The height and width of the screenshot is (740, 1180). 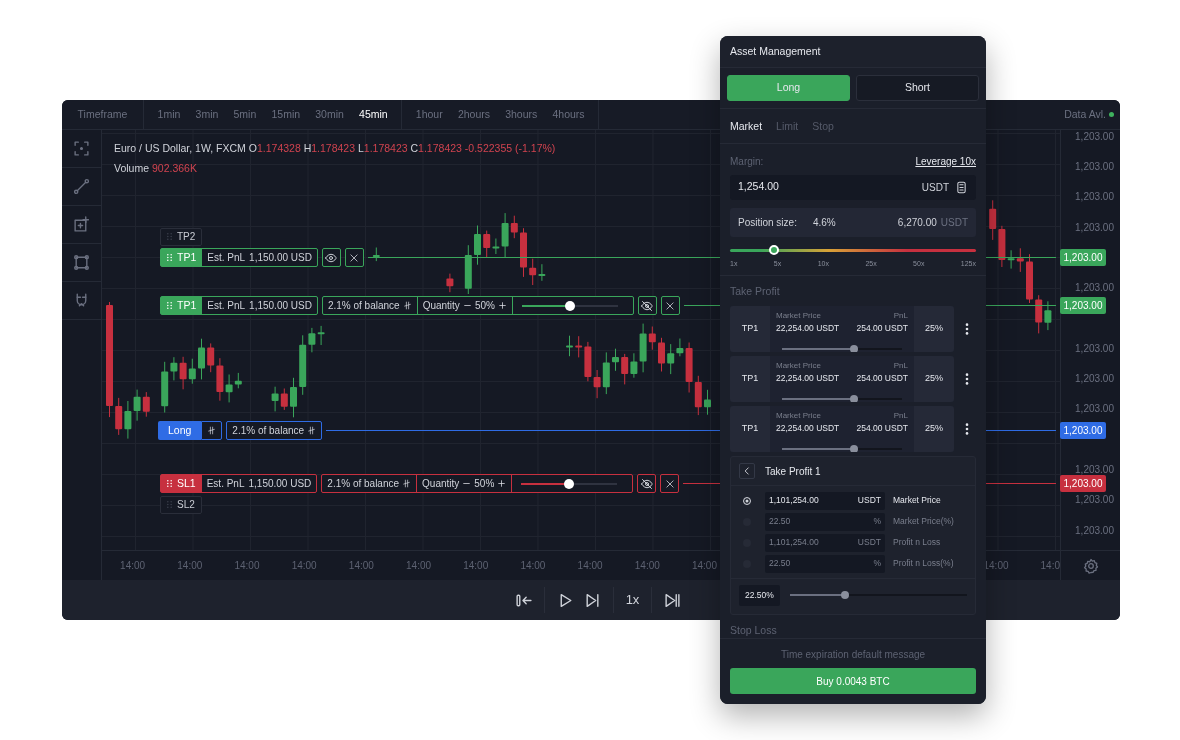 I want to click on expiration-message: Time expiration default message, so click(x=853, y=655).